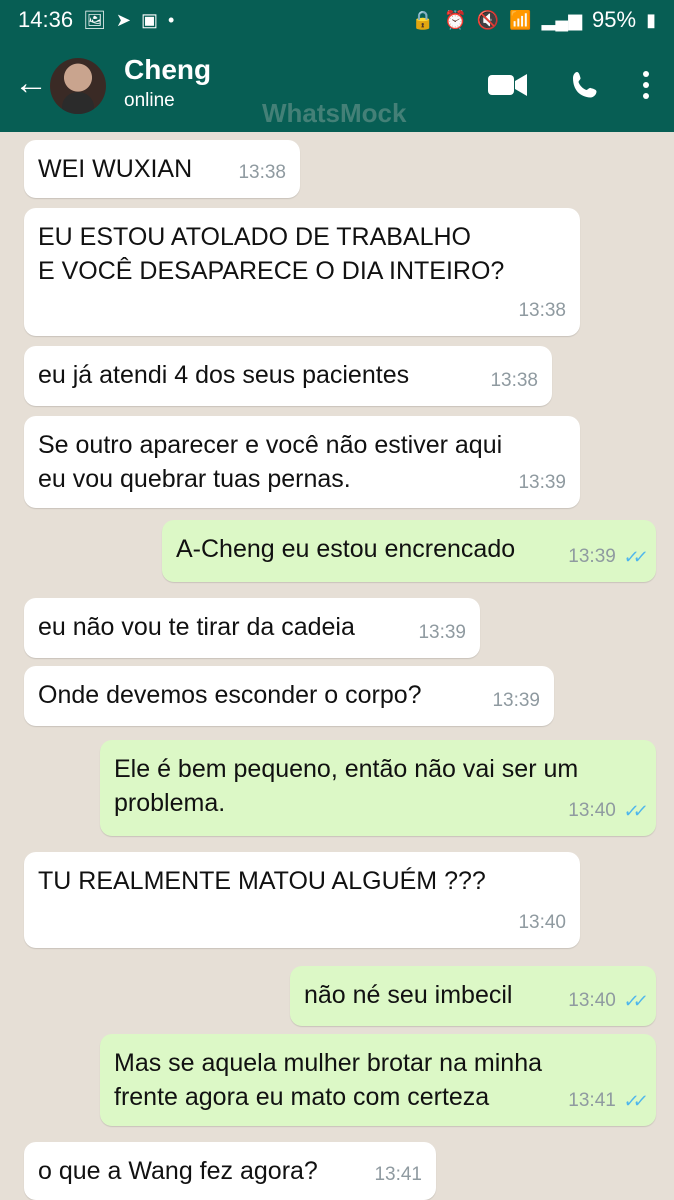 This screenshot has height=1200, width=674. What do you see at coordinates (123, 19) in the screenshot?
I see `telegram-icon: ➤` at bounding box center [123, 19].